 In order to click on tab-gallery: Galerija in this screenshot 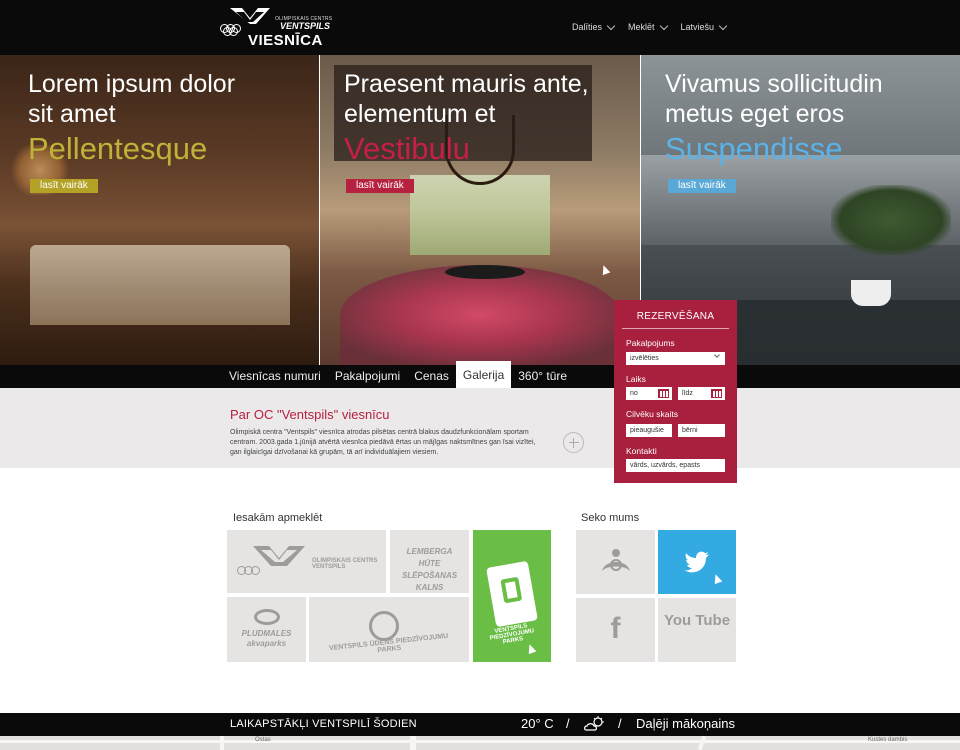, I will do `click(483, 374)`.